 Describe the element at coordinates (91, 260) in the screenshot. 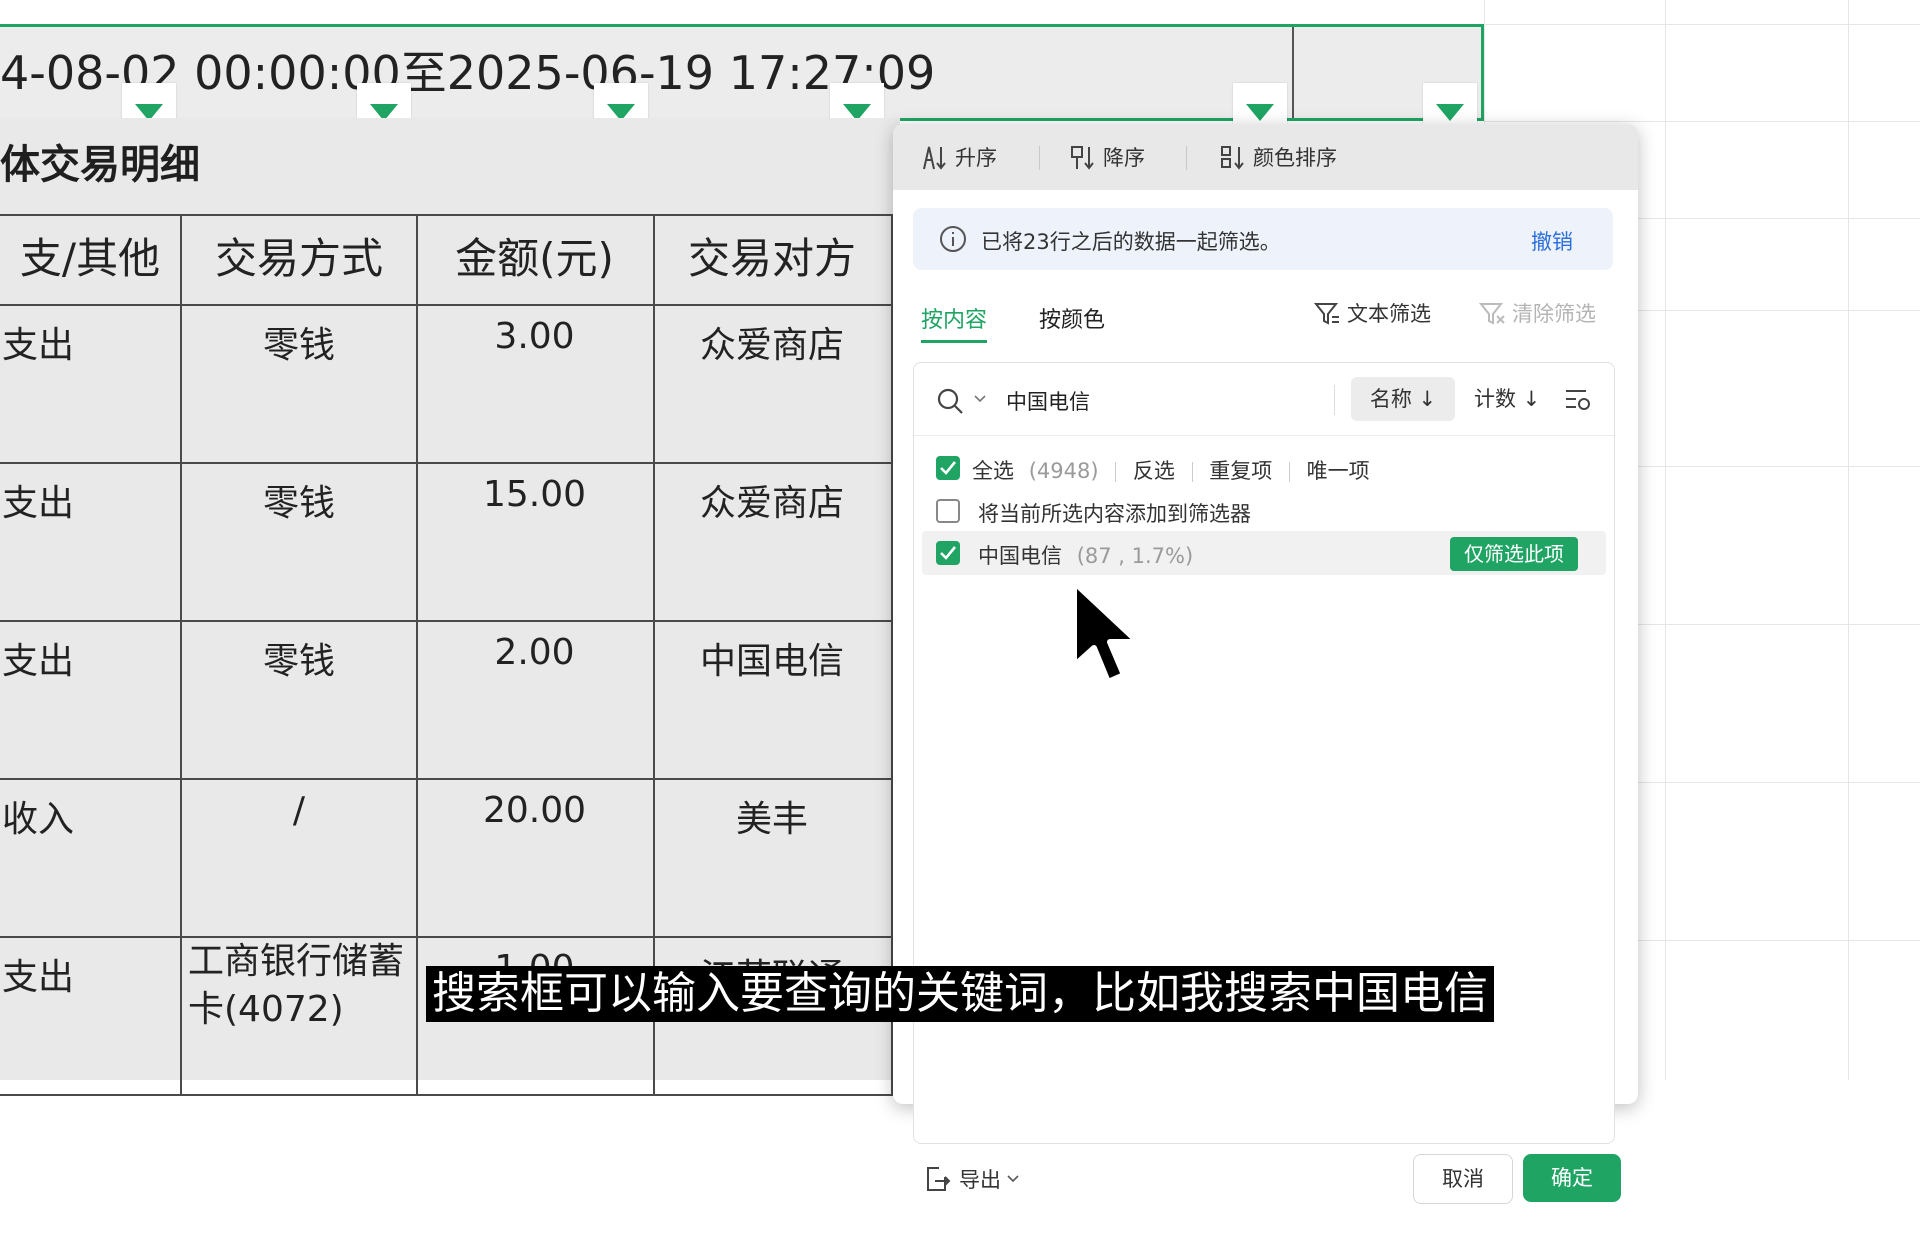

I see `column-header: 支/其他` at that location.